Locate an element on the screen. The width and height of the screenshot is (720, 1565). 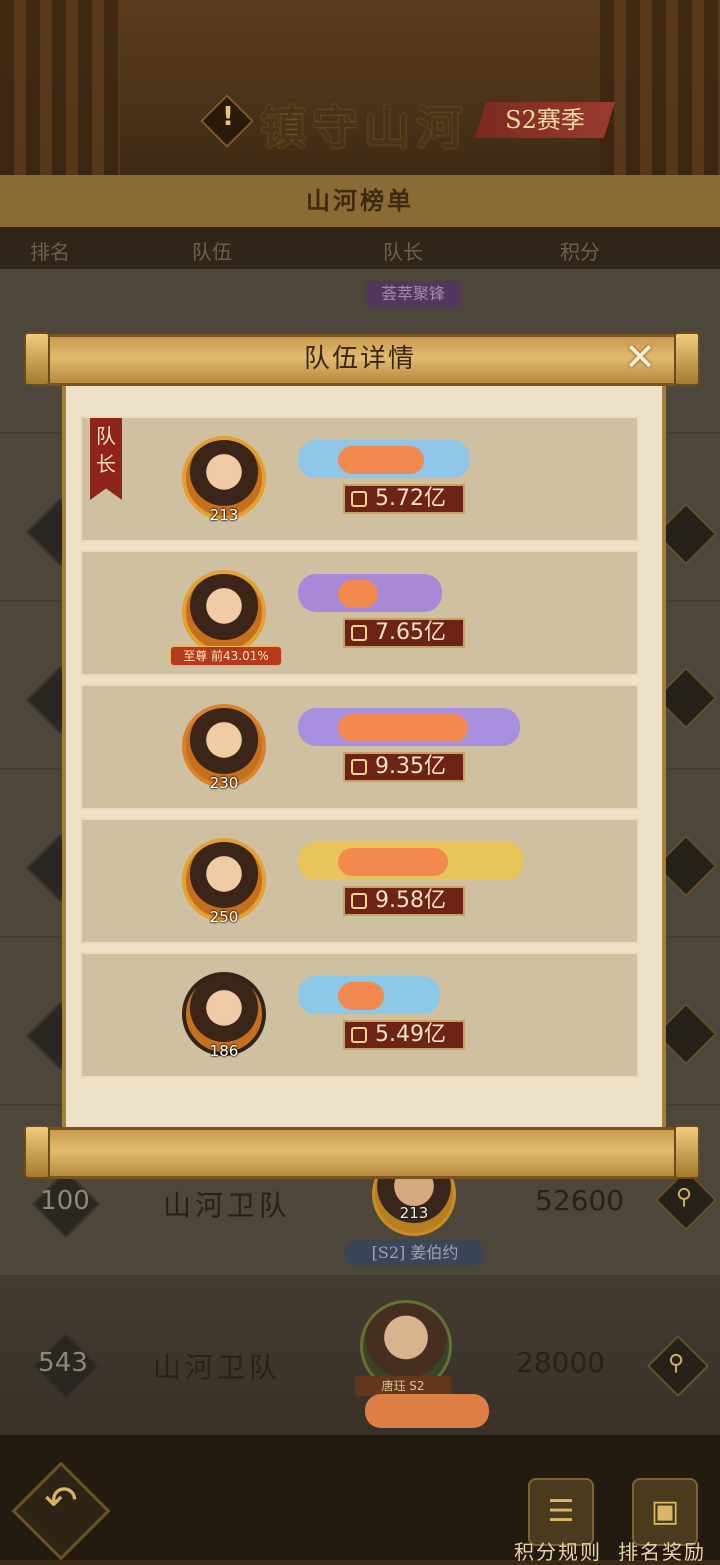
treasure-chest-icon: ▣ is located at coordinates (665, 1511).